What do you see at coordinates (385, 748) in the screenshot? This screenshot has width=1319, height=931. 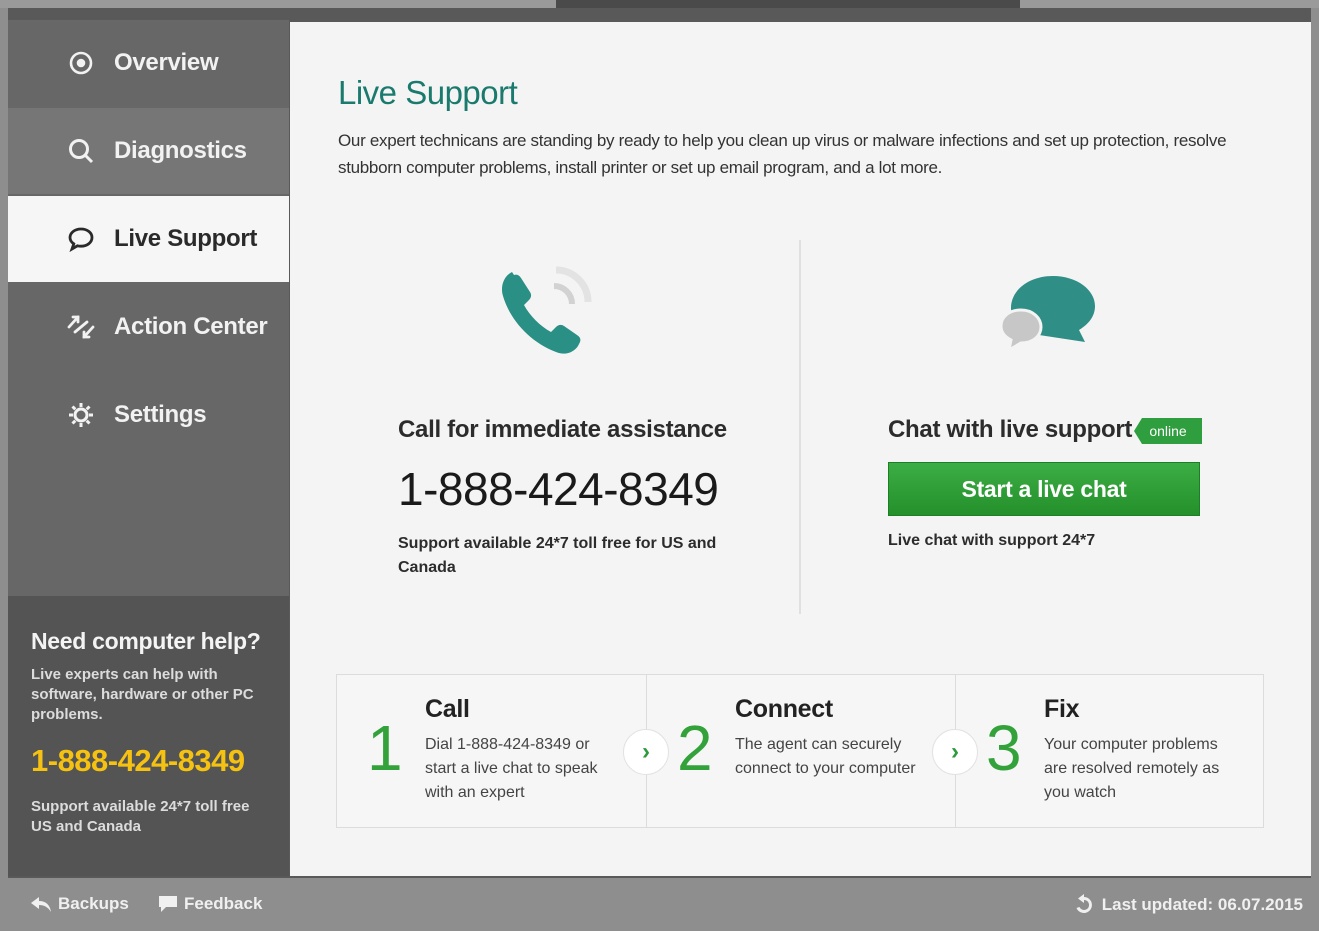 I see `step-number: 1` at bounding box center [385, 748].